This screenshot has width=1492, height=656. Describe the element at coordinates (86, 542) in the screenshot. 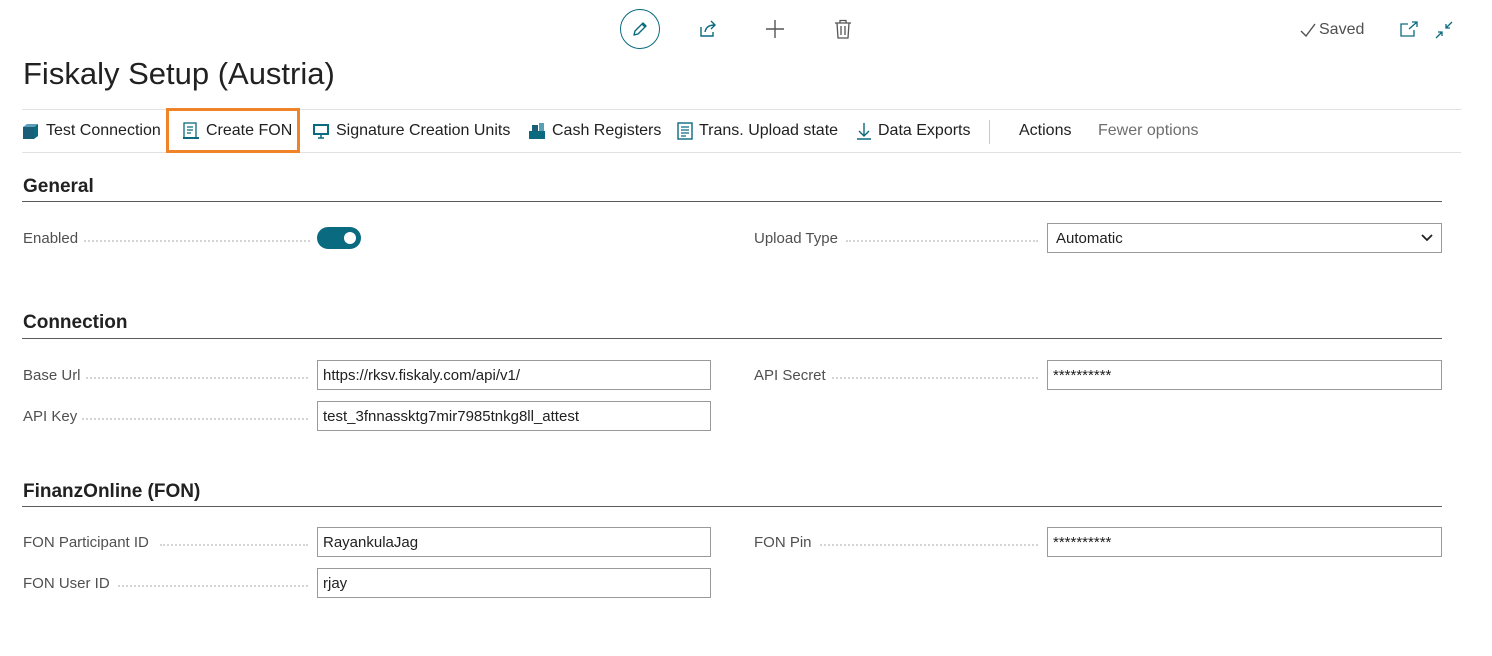

I see `fon-participant-id-label: FON Participant ID` at that location.